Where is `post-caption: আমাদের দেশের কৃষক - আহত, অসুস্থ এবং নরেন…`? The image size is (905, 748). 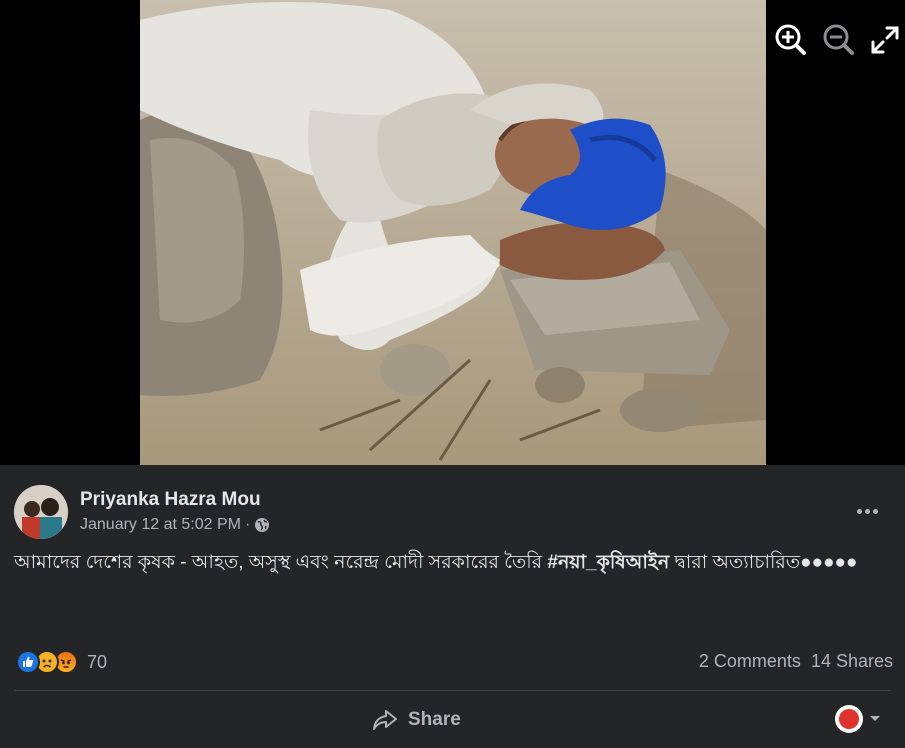
post-caption: আমাদের দেশের কৃষক - আহত, অসুস্থ এবং নরেন… is located at coordinates (454, 562).